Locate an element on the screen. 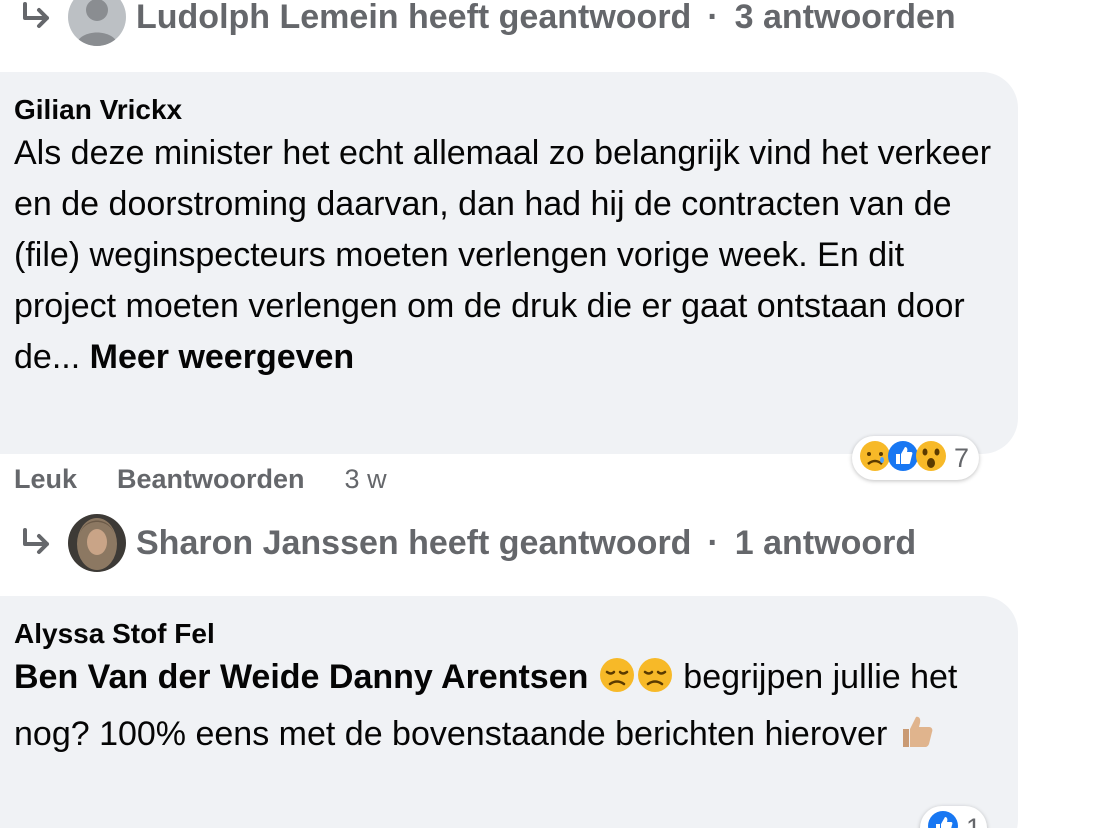 Image resolution: width=1104 pixels, height=828 pixels. wow-face-icon is located at coordinates (931, 458).